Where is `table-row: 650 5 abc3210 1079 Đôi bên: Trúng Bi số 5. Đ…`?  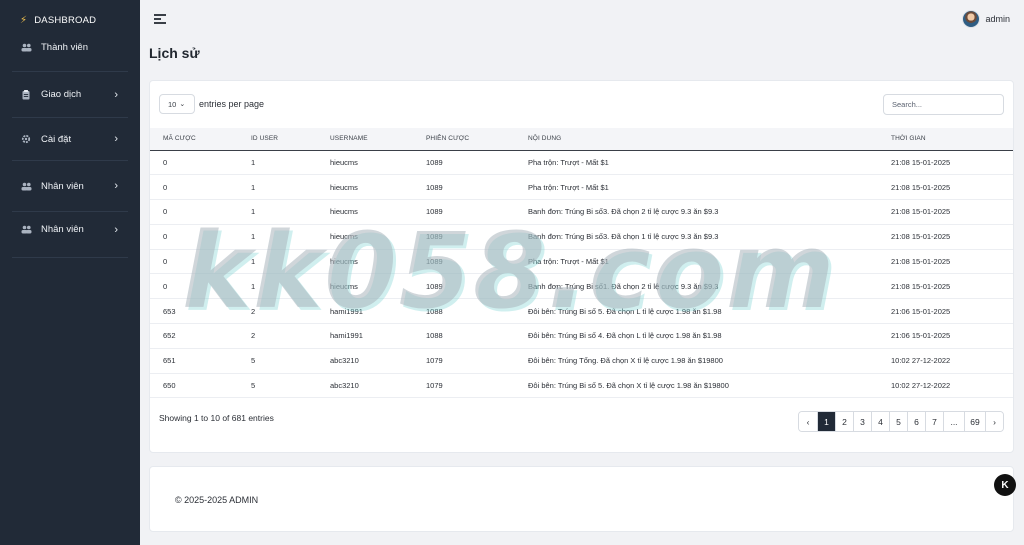 table-row: 650 5 abc3210 1079 Đôi bên: Trúng Bi số 5. Đ… is located at coordinates (581, 386).